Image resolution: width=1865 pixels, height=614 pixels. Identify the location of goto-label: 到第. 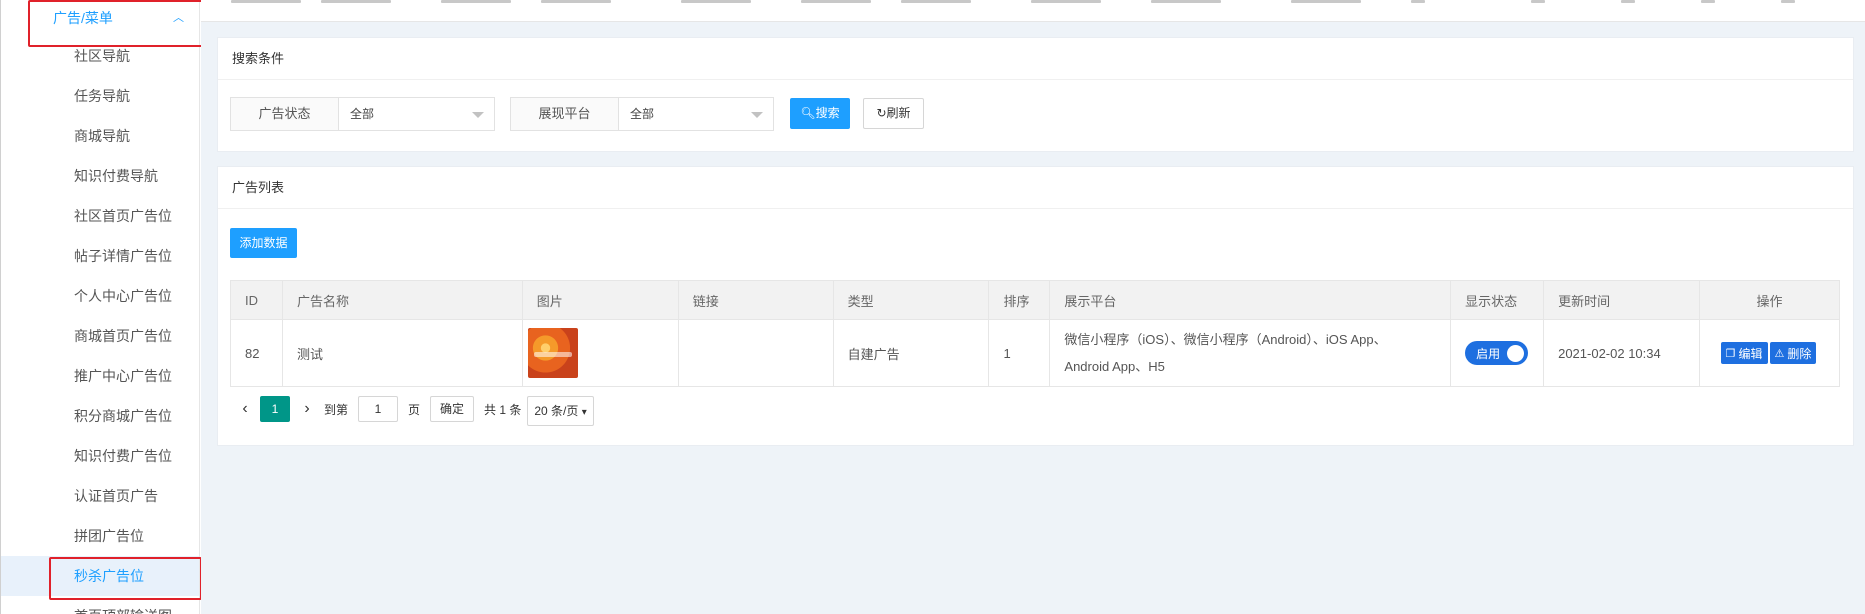
(336, 409).